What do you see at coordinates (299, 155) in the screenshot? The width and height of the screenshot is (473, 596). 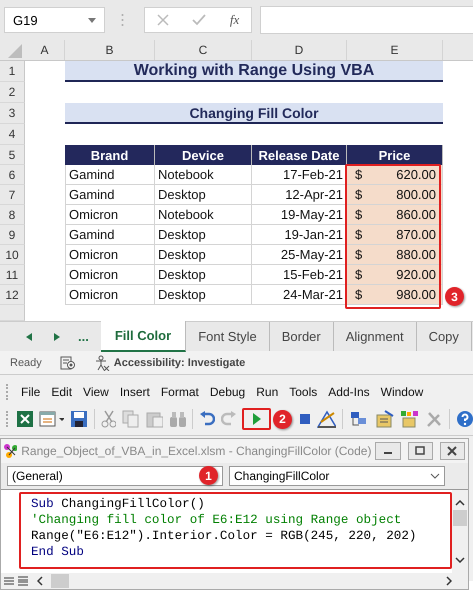 I see `table-header: Release Date` at bounding box center [299, 155].